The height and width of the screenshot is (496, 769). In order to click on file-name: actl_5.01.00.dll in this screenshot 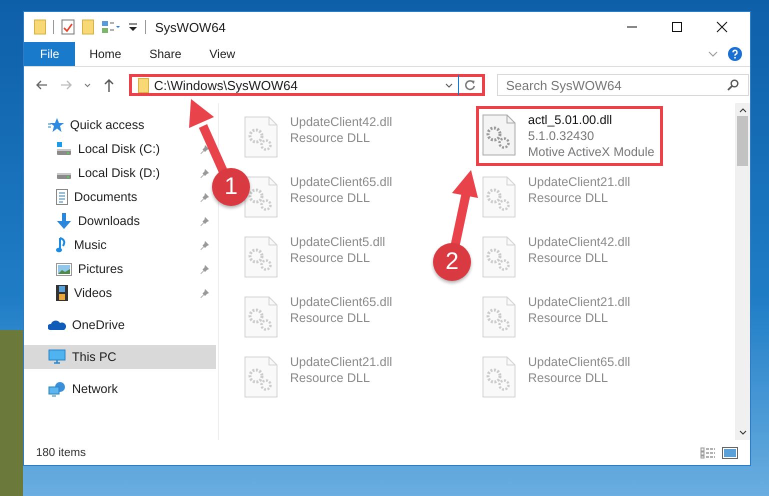, I will do `click(571, 120)`.